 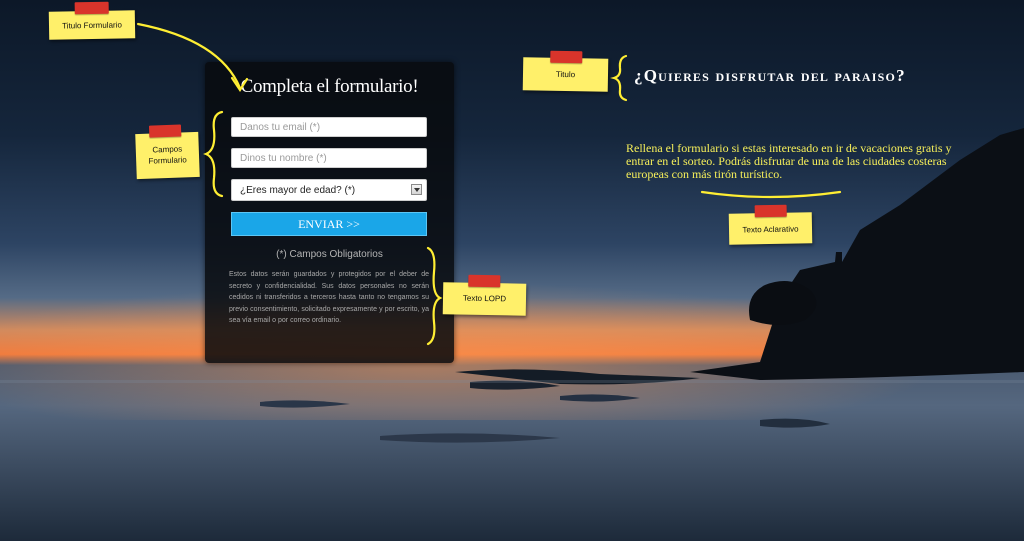 What do you see at coordinates (329, 86) in the screenshot?
I see `form-title: Completa el formulario!` at bounding box center [329, 86].